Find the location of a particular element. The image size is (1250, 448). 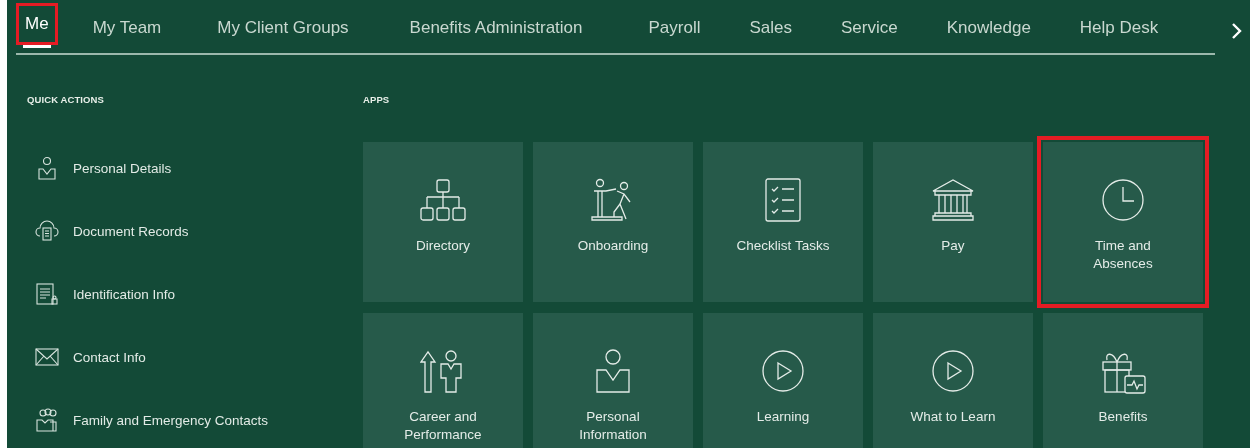

quick-action-link: Identification Info is located at coordinates (105, 294).